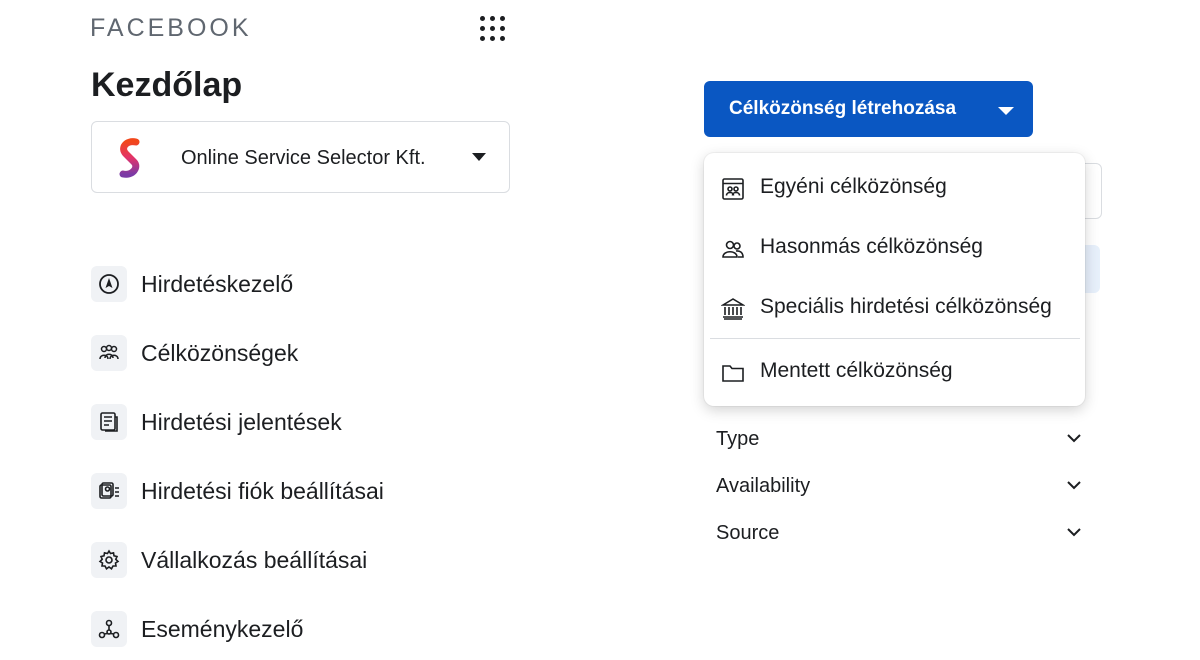 Image resolution: width=1200 pixels, height=660 pixels. What do you see at coordinates (901, 487) in the screenshot?
I see `filter-availability: Availability` at bounding box center [901, 487].